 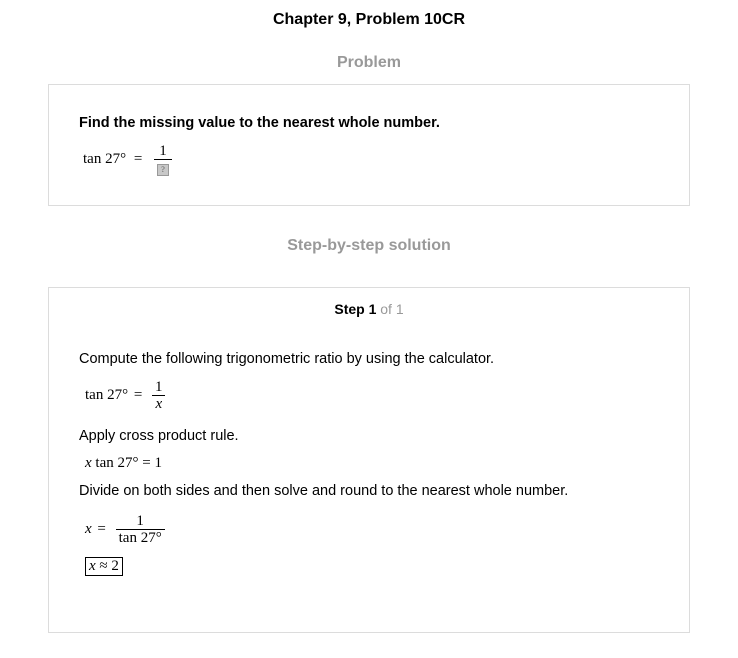 What do you see at coordinates (128, 159) in the screenshot?
I see `problem-equation: tan 27° = 1 ?` at bounding box center [128, 159].